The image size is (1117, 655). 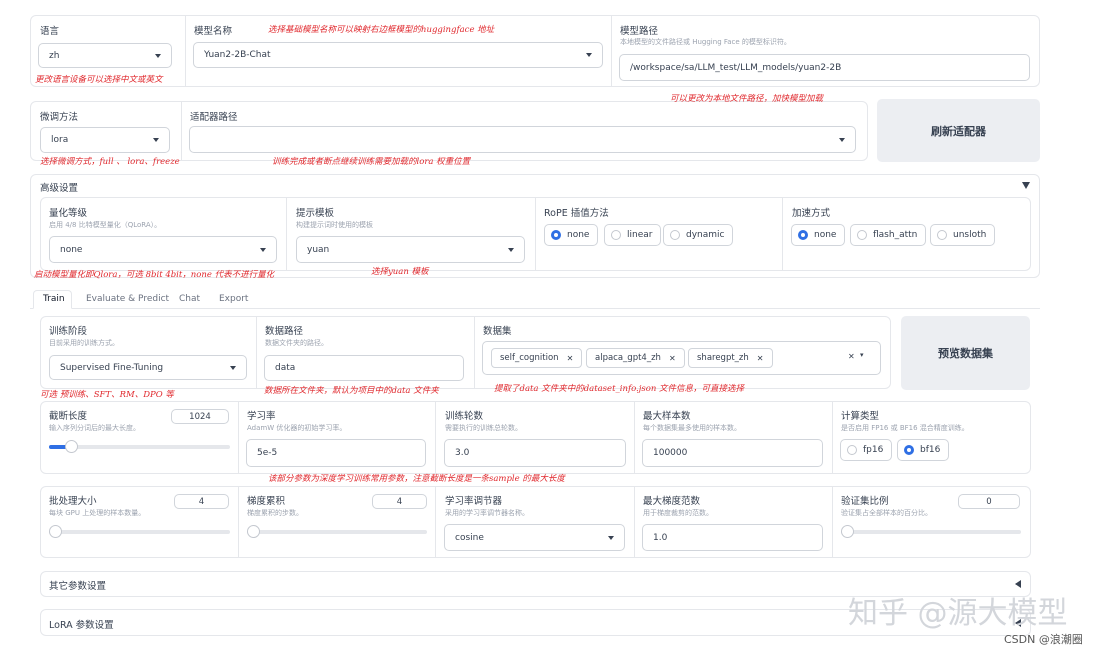 I want to click on advanced-settings-title: 高级设置, so click(x=59, y=188).